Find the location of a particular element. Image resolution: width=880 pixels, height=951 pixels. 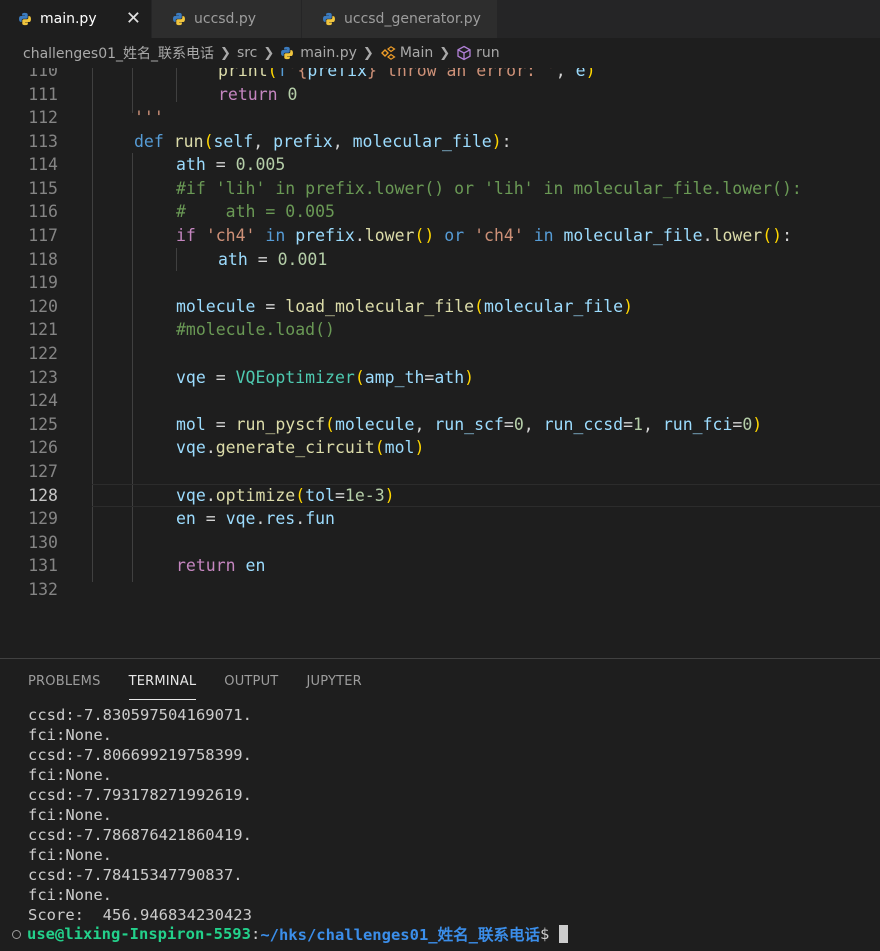

line-number: 128 is located at coordinates (43, 495).